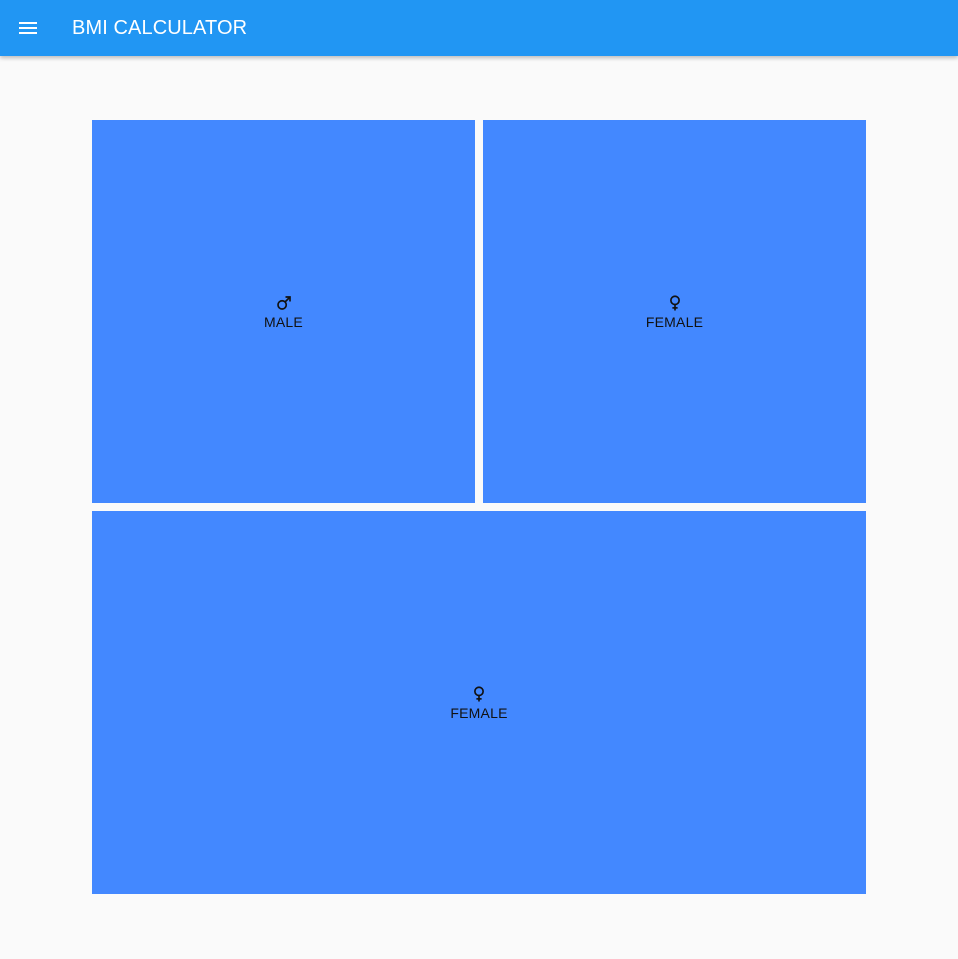 This screenshot has width=958, height=959. I want to click on male-label: MALE, so click(283, 321).